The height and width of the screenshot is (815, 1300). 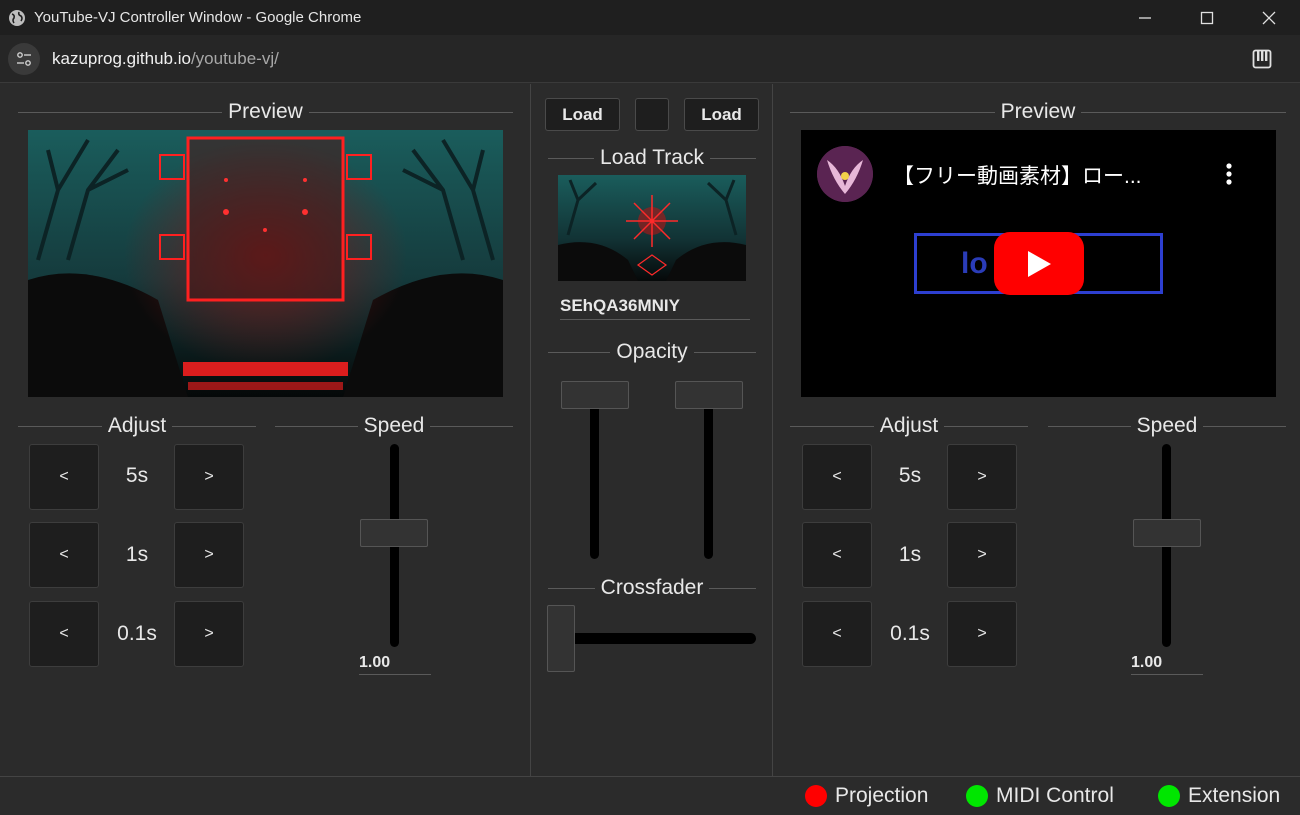 What do you see at coordinates (1055, 795) in the screenshot?
I see `midi-status-label: MIDI Control` at bounding box center [1055, 795].